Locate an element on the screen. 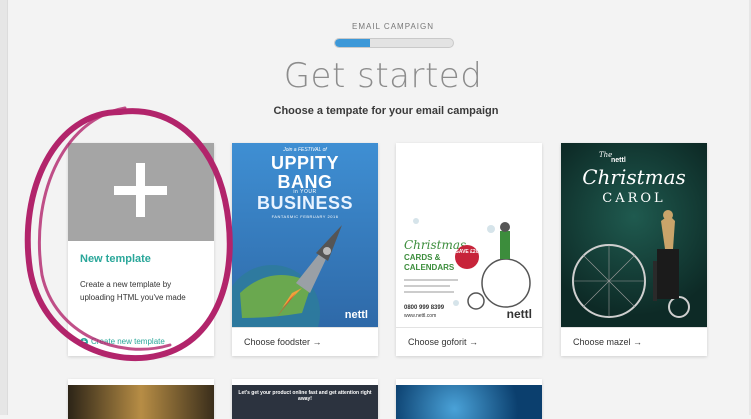 The width and height of the screenshot is (751, 419). page-subtitle: Choose a tempate for your email campaign is located at coordinates (386, 111).